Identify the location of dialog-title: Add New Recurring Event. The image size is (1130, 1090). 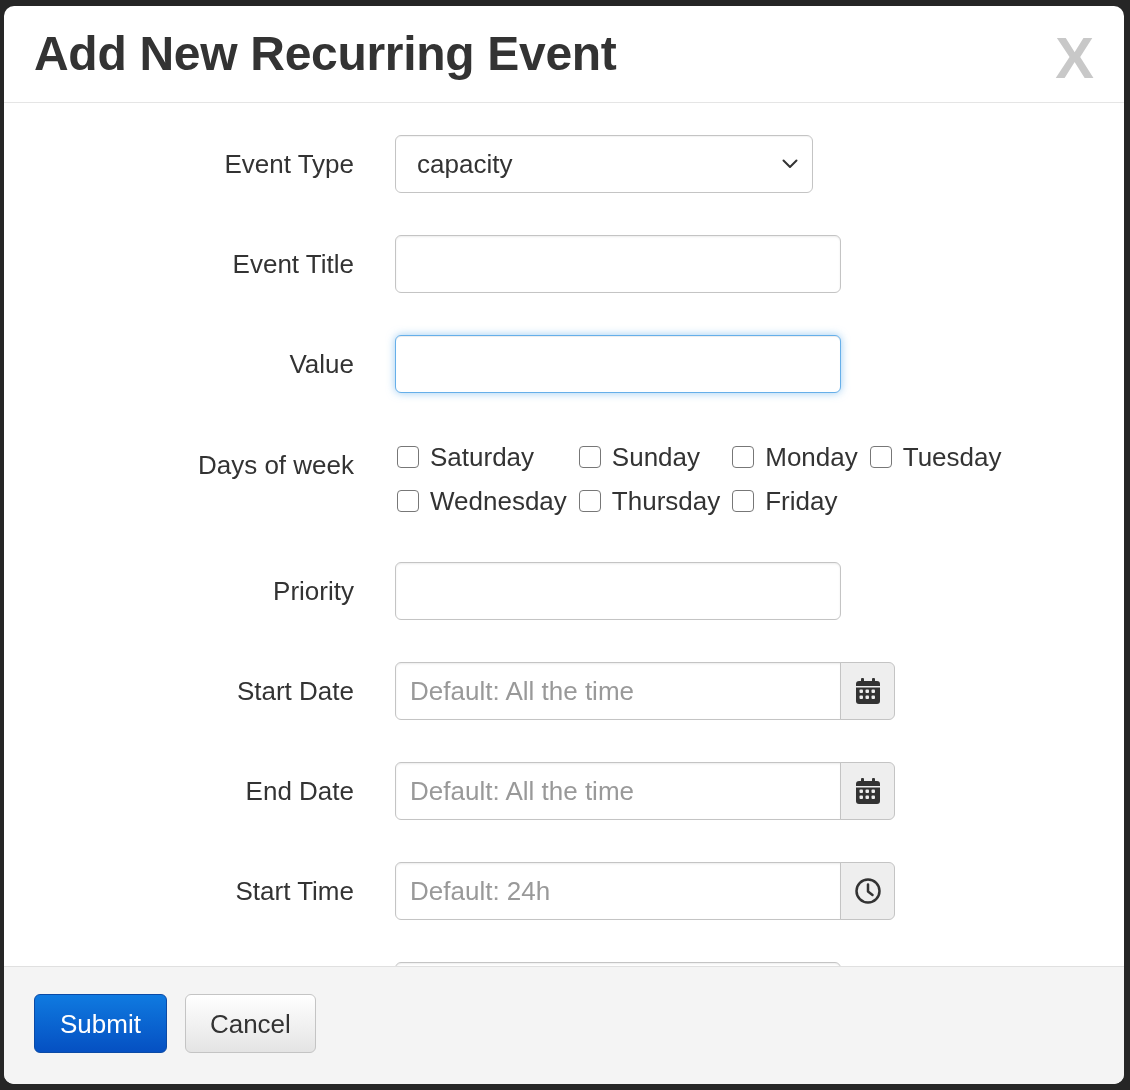
(325, 54).